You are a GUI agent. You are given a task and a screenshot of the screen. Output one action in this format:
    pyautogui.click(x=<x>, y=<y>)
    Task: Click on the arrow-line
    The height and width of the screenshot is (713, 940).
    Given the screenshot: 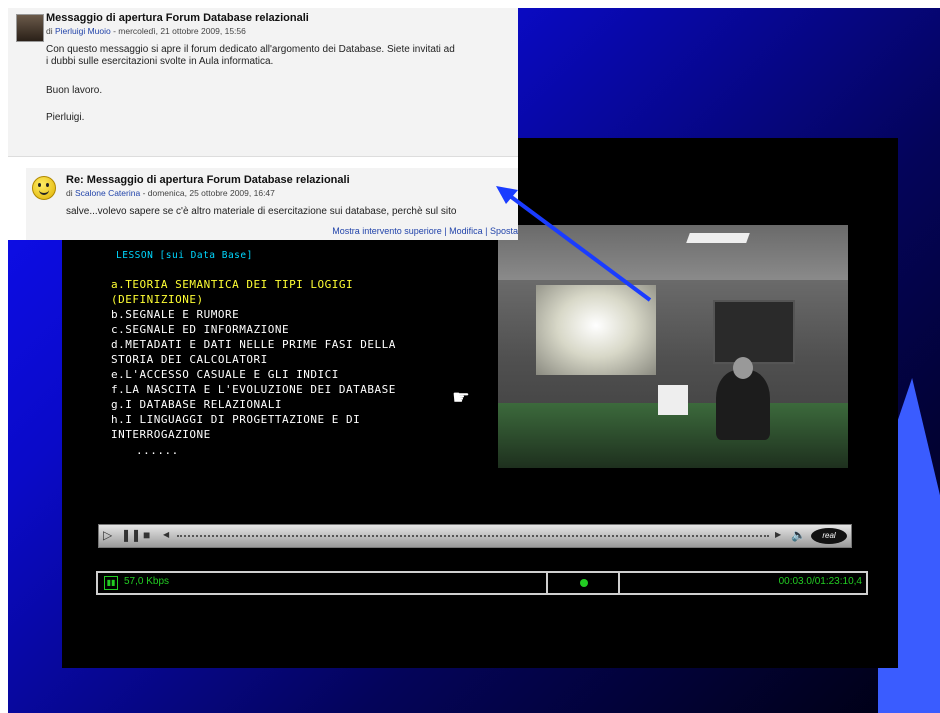 What is the action you would take?
    pyautogui.click(x=580, y=248)
    